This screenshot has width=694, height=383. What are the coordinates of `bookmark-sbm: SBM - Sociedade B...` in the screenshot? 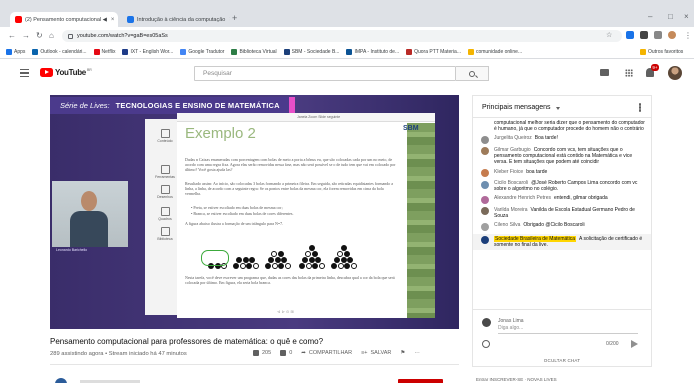 It's located at (311, 51).